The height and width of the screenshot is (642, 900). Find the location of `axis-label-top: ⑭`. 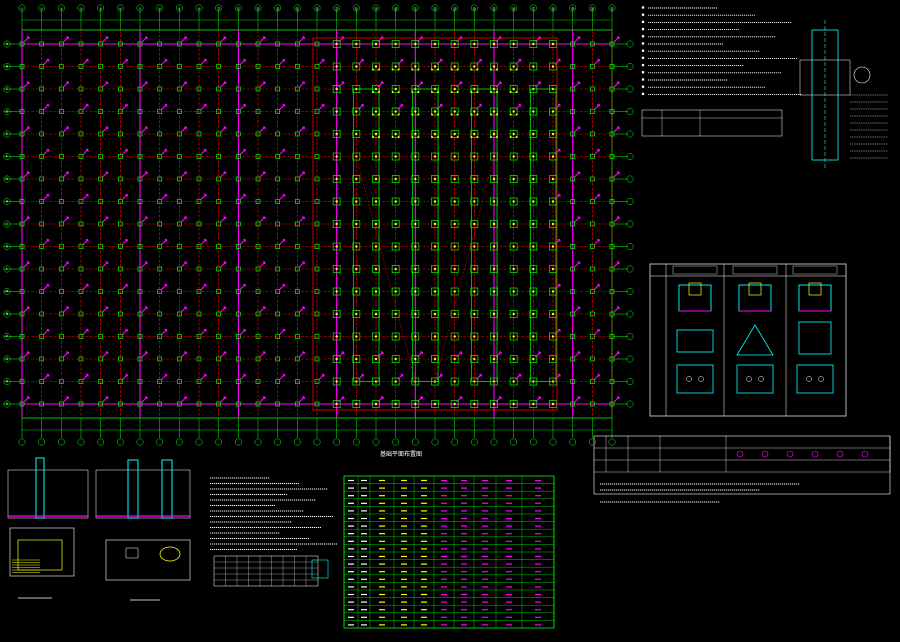

axis-label-top: ⑭ is located at coordinates (278, 8).